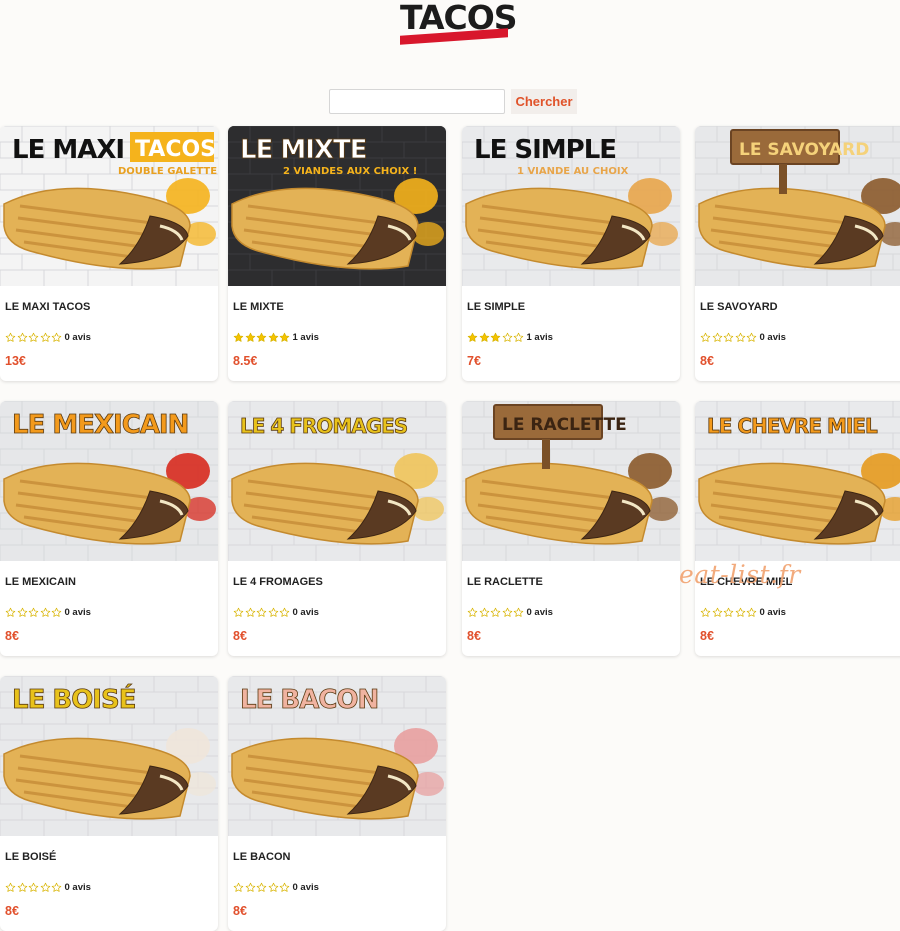  What do you see at coordinates (337, 756) in the screenshot?
I see `product-image: LE BACON` at bounding box center [337, 756].